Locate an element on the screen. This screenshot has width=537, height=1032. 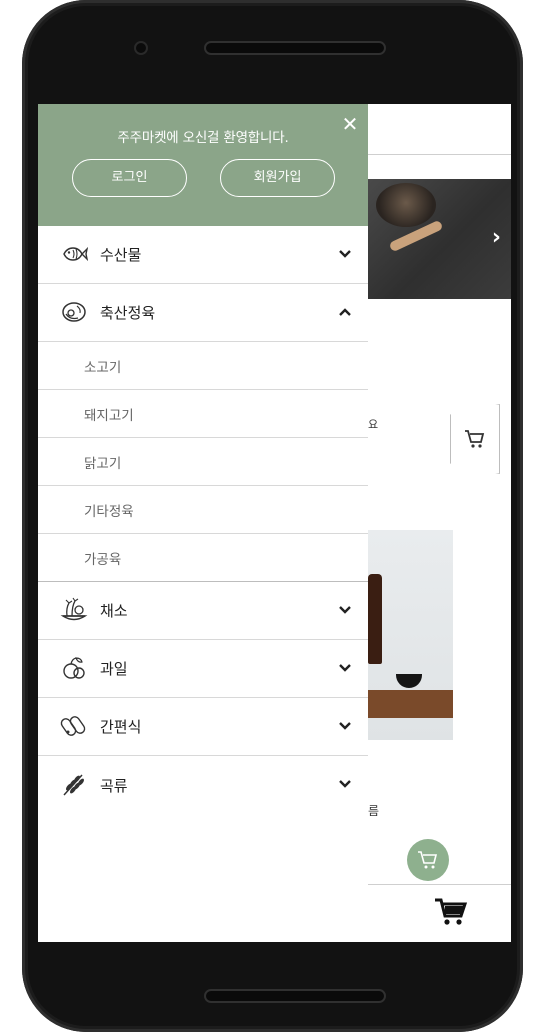
fish-icon is located at coordinates (75, 254).